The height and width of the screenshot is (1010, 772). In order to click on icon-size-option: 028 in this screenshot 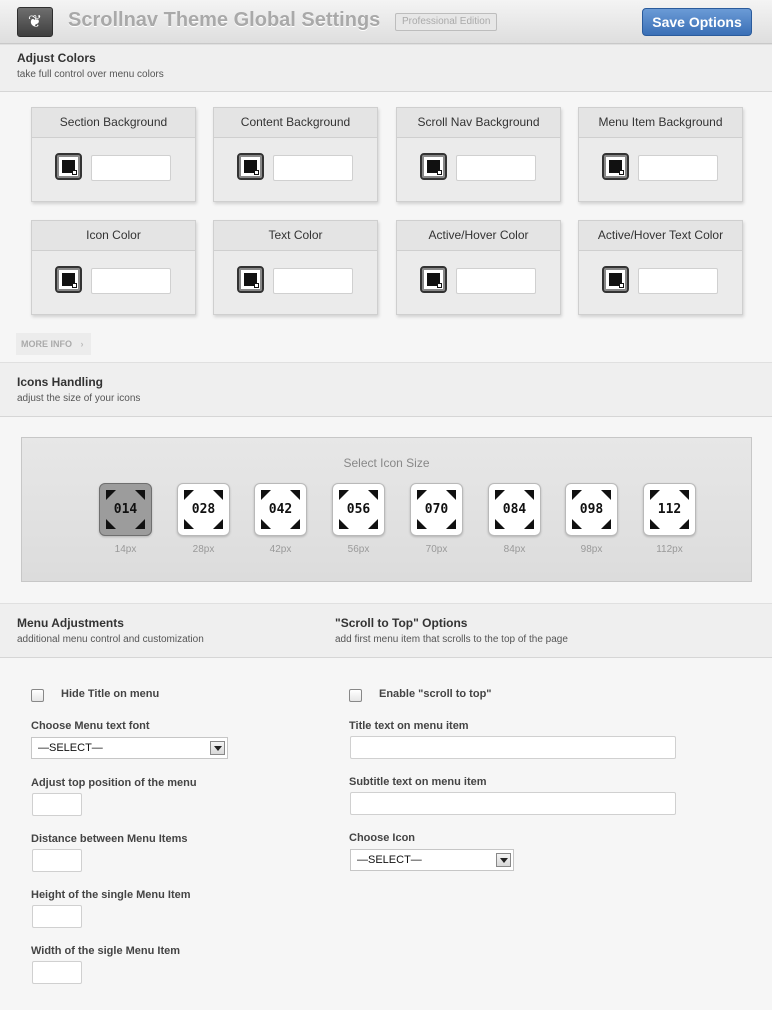, I will do `click(203, 509)`.